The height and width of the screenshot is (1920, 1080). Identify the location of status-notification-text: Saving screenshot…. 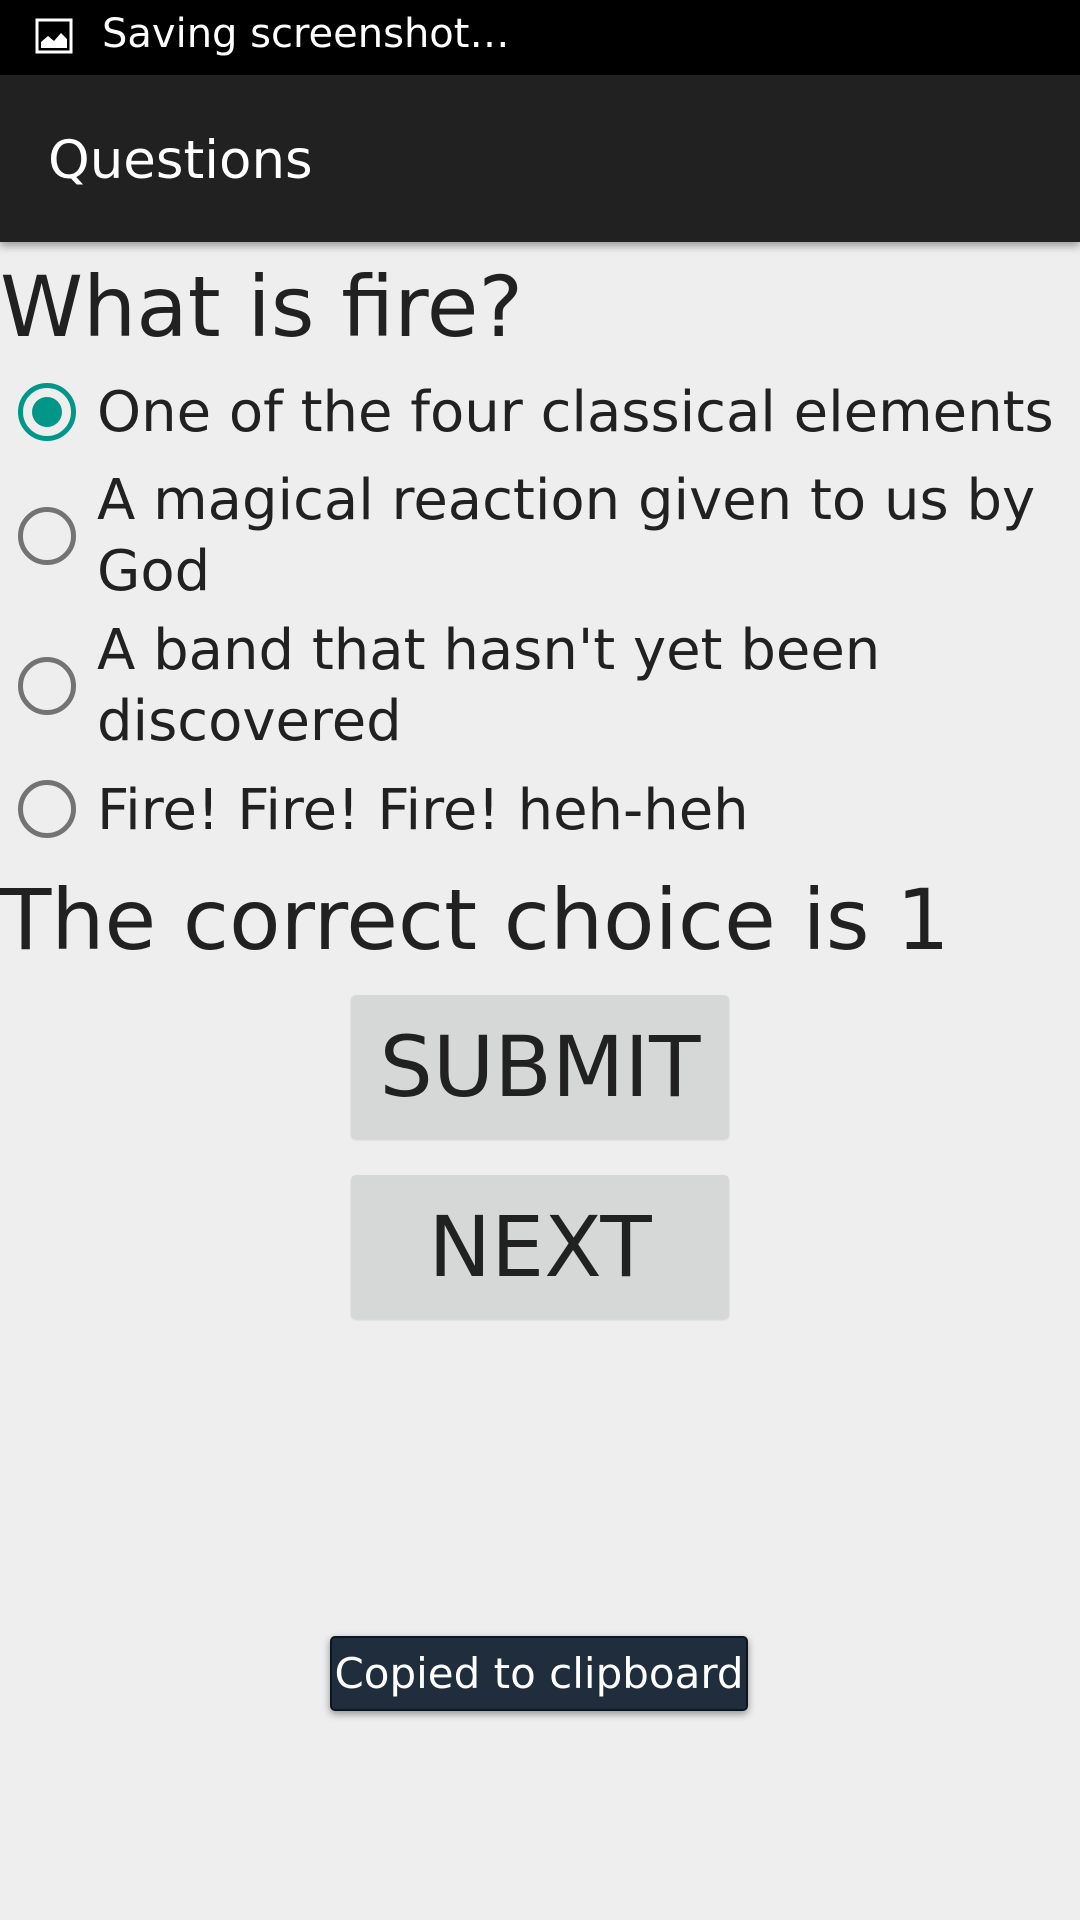
(306, 34).